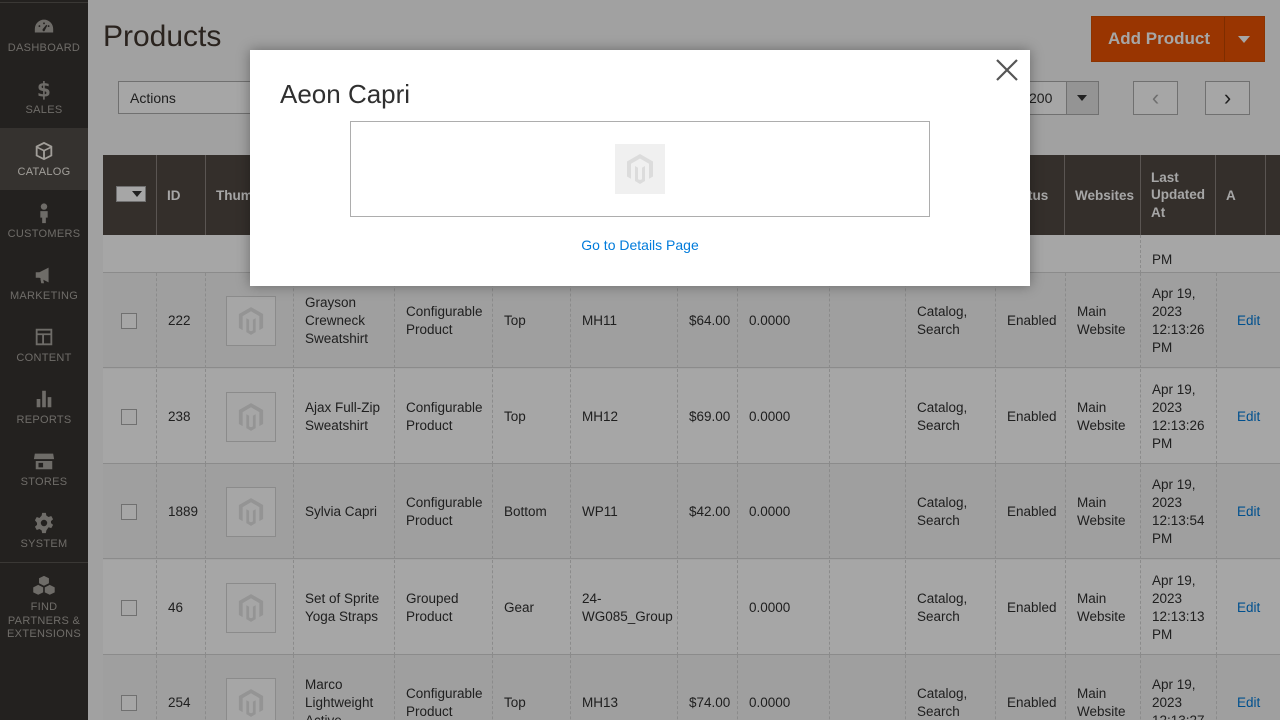 The height and width of the screenshot is (720, 1280). What do you see at coordinates (345, 94) in the screenshot?
I see `modal-title: Aeon Capri` at bounding box center [345, 94].